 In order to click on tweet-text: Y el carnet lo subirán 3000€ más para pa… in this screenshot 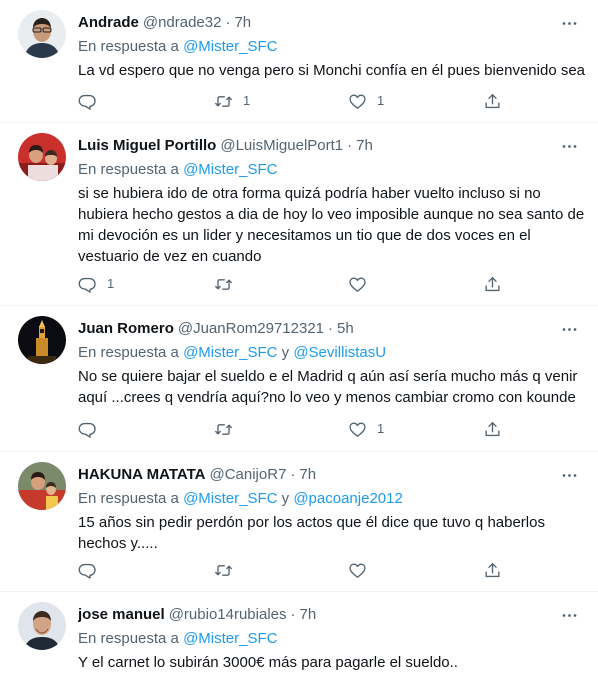, I will do `click(268, 662)`.